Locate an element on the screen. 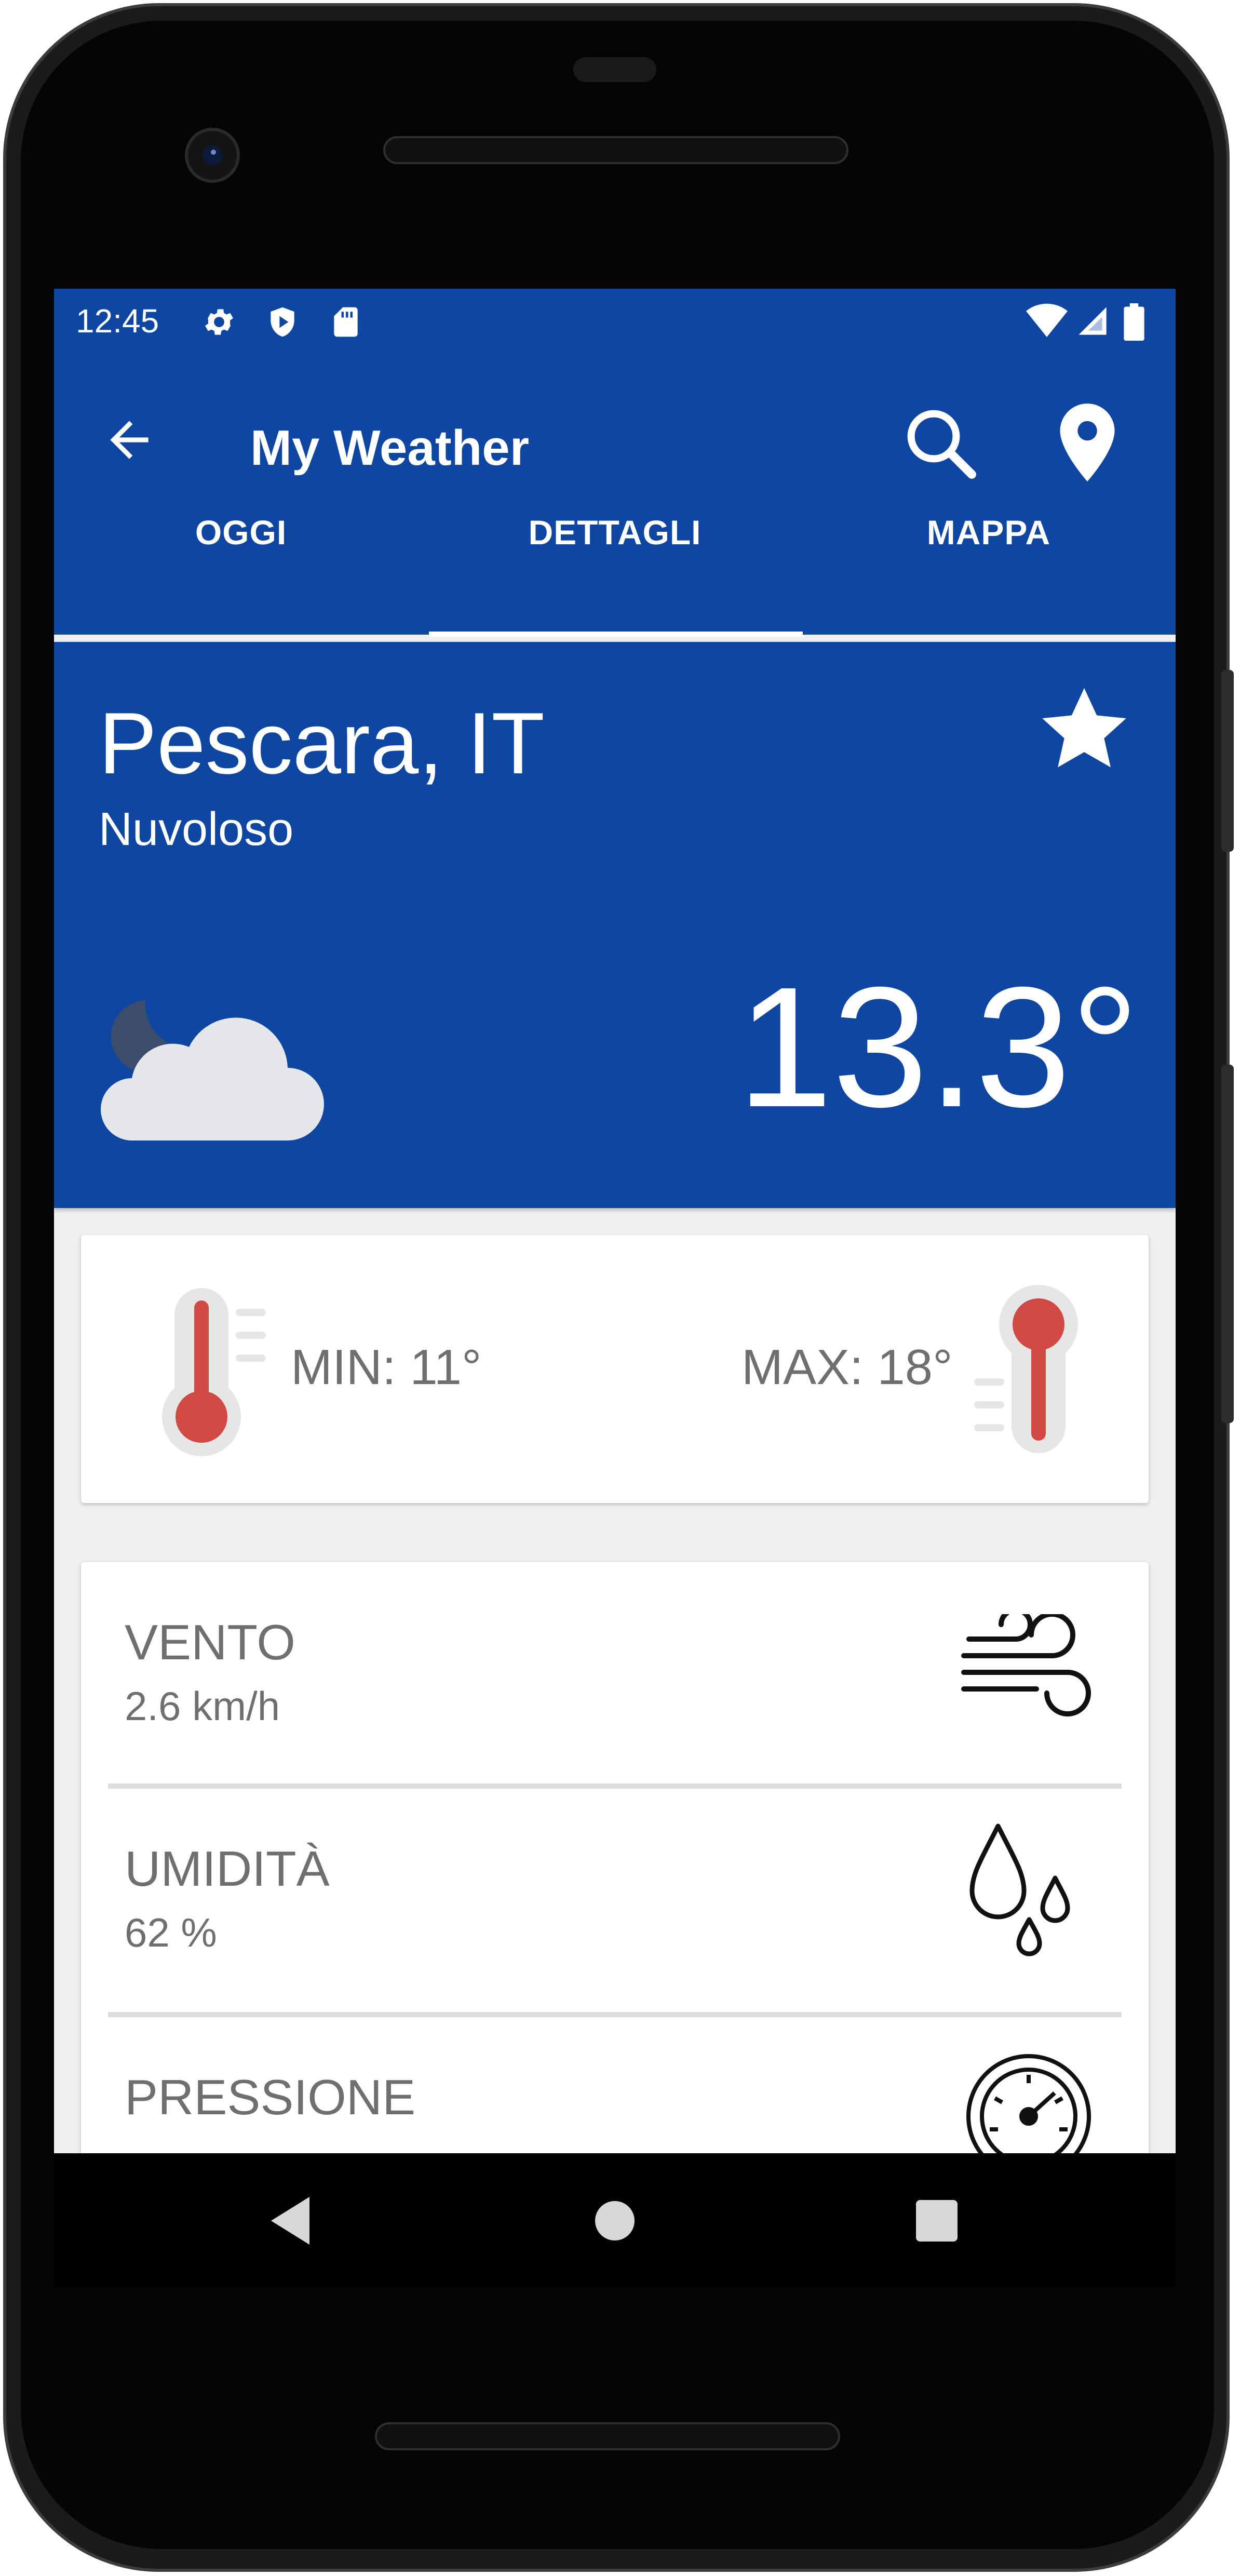  sd-card-icon is located at coordinates (345, 323).